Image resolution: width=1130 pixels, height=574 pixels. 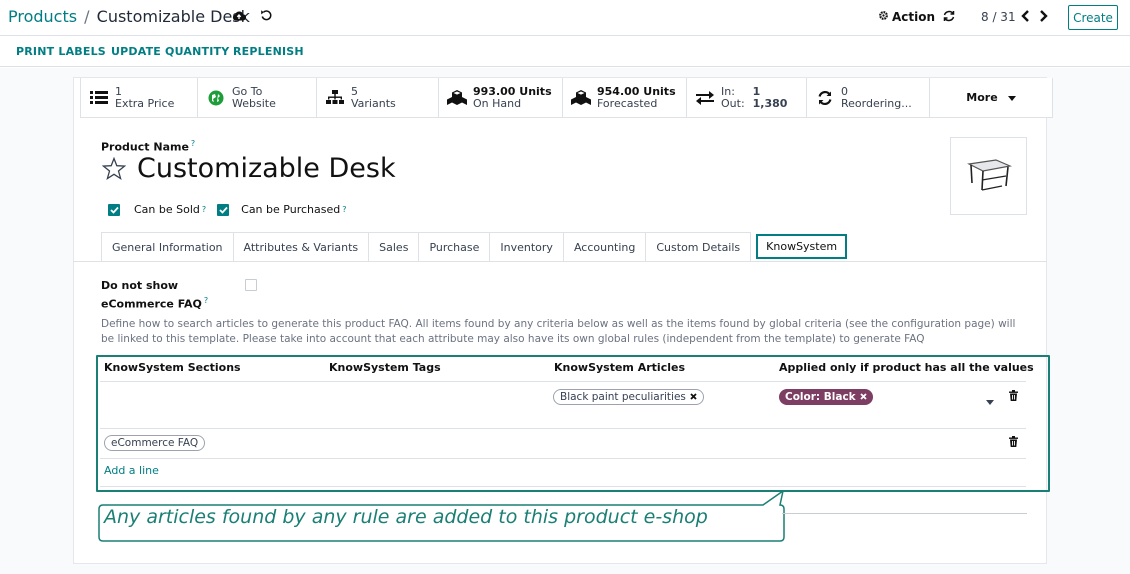 I want to click on do-not-show-faq-label: Do not show eCommerce FAQ?, so click(x=154, y=295).